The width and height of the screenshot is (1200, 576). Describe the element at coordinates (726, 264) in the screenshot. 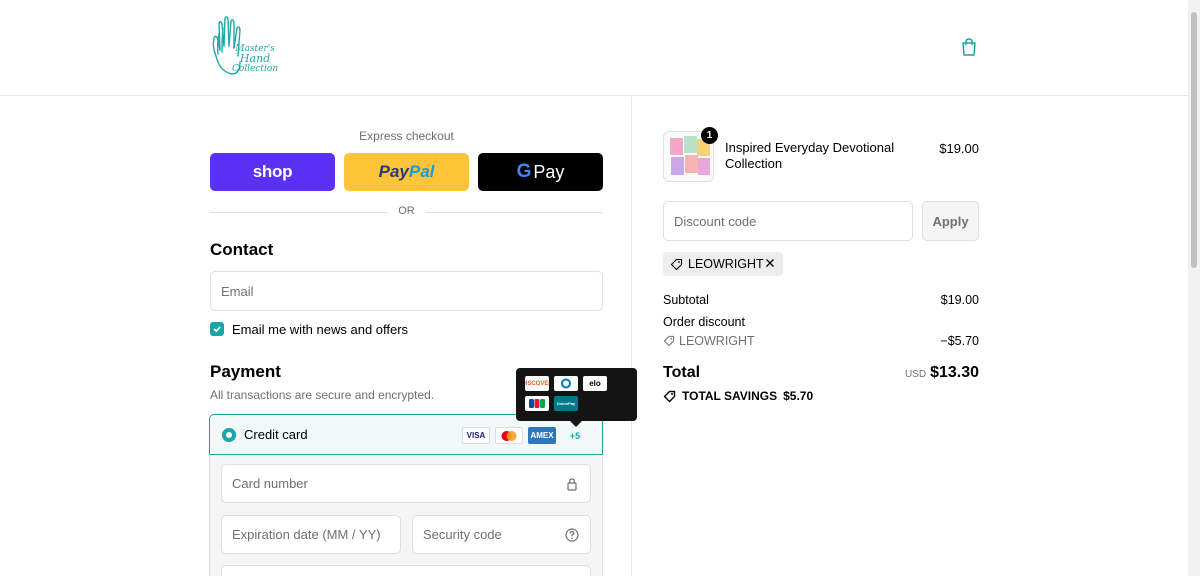

I see `applied-discount-code: LEOWRIGHT` at that location.